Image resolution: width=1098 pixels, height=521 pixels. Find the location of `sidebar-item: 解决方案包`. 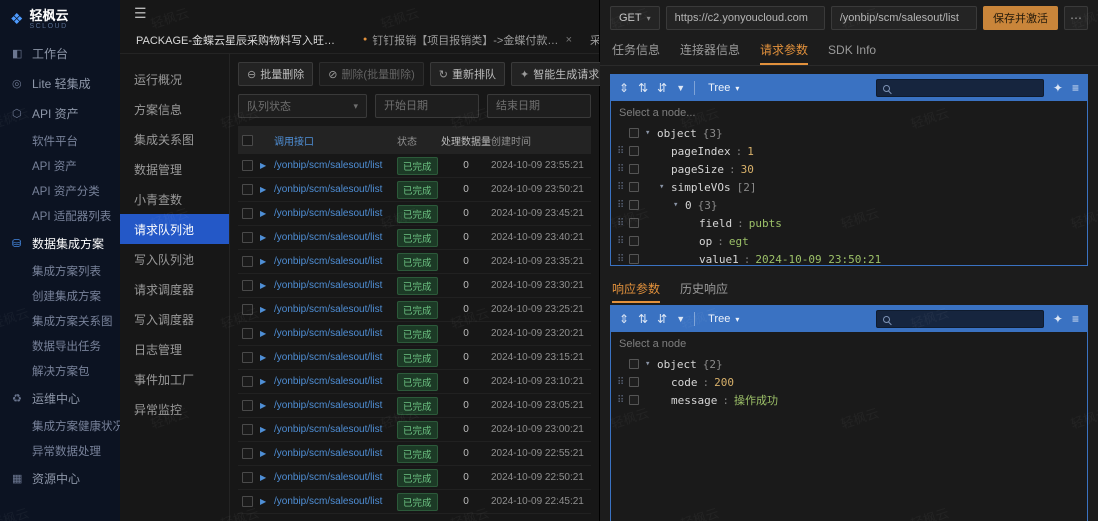

sidebar-item: 解决方案包 is located at coordinates (60, 370).